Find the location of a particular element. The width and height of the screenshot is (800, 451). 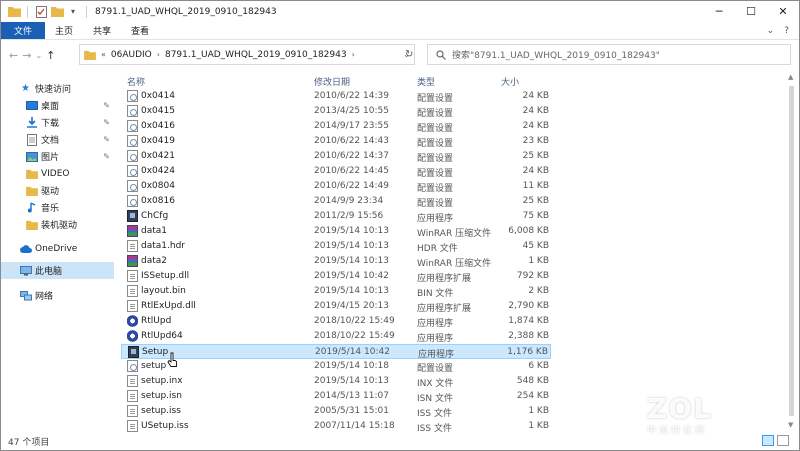

file-name-cell: 0x0424 is located at coordinates (151, 171).